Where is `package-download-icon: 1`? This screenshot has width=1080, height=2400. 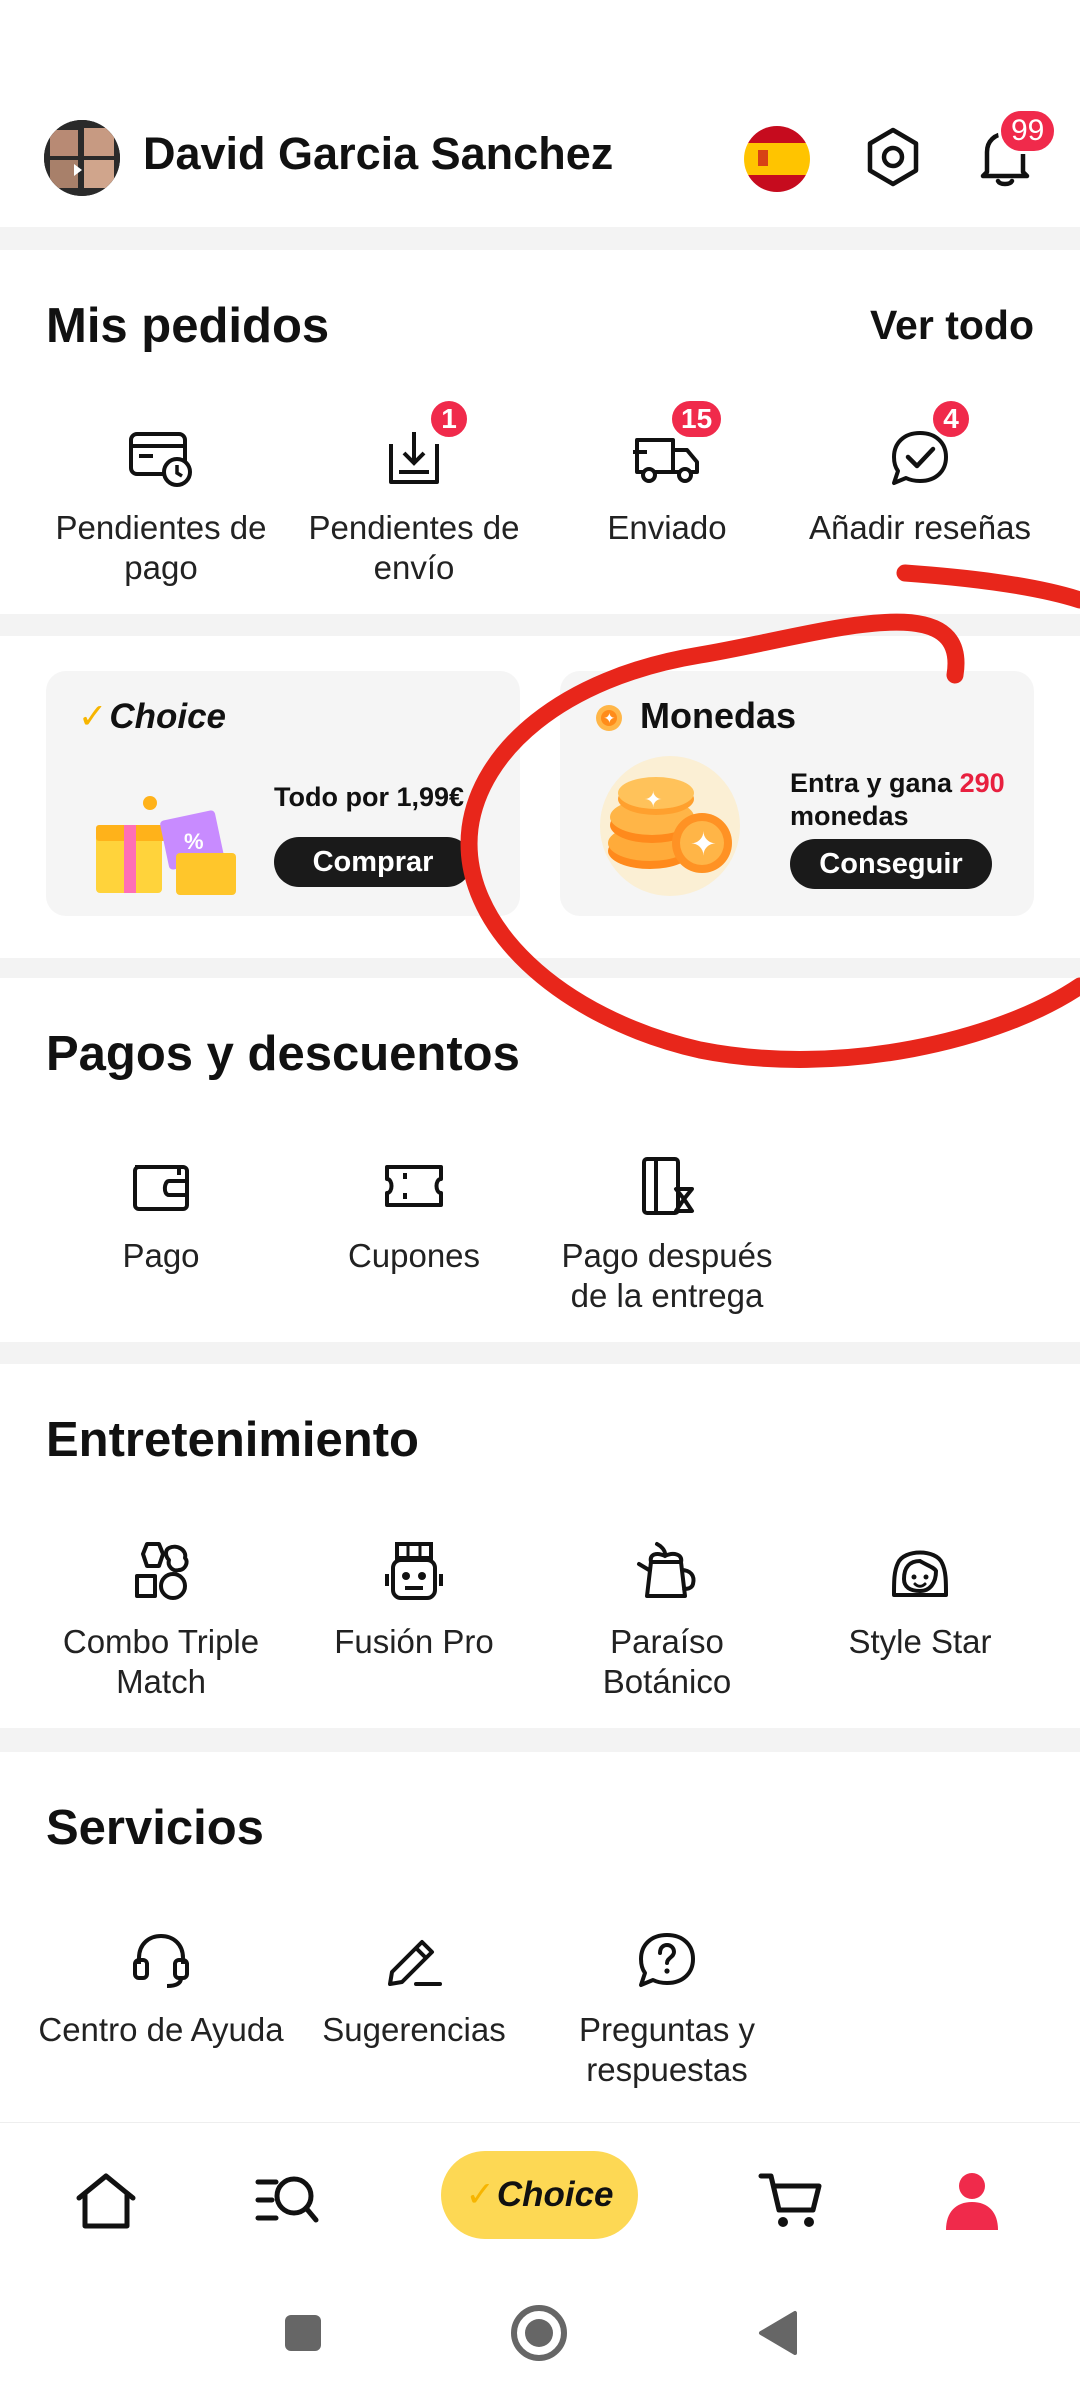
package-download-icon: 1 is located at coordinates (423, 447).